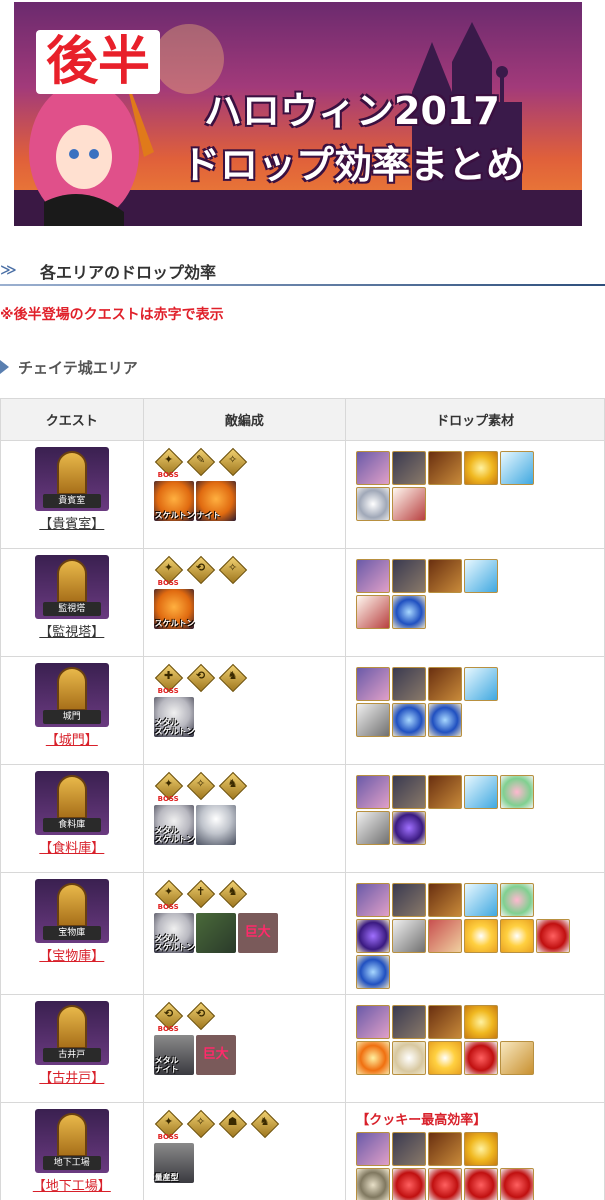 Image resolution: width=605 pixels, height=1200 pixels. I want to click on enemy-icon: 量産型, so click(173, 1163).